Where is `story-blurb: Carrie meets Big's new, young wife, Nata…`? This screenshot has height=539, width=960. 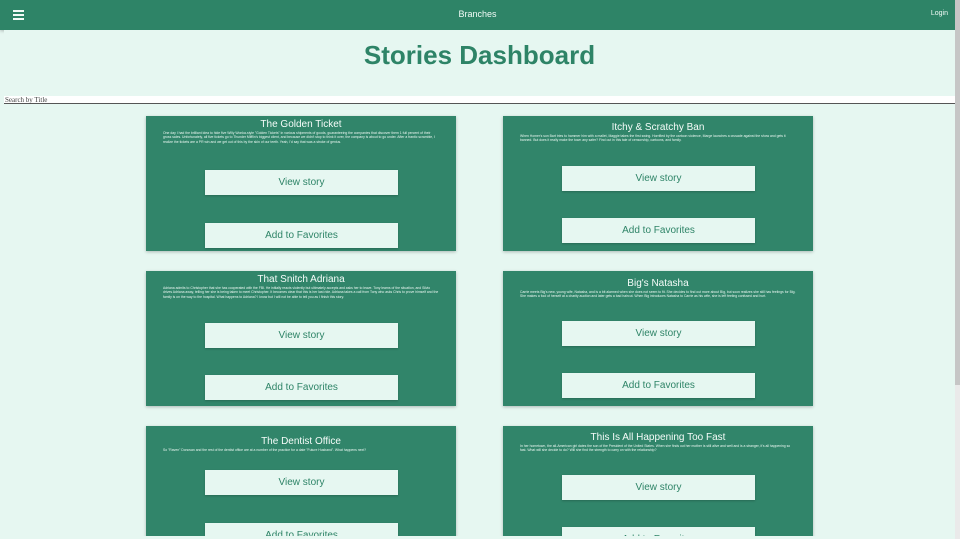
story-blurb: Carrie meets Big's new, young wife, Nata… is located at coordinates (658, 294).